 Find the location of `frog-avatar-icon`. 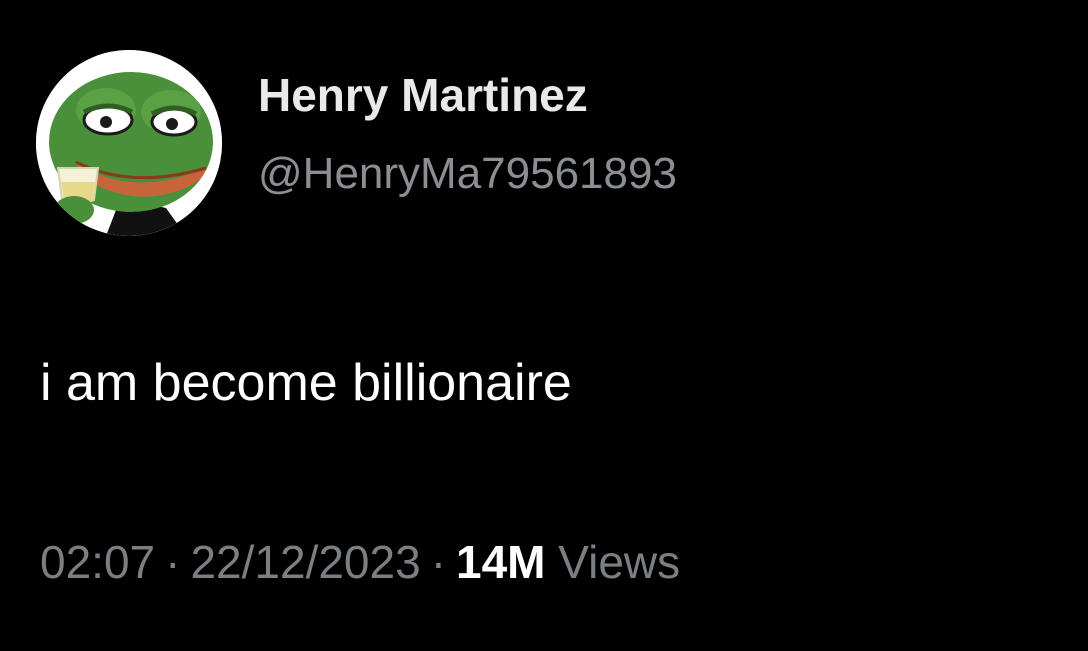

frog-avatar-icon is located at coordinates (129, 143).